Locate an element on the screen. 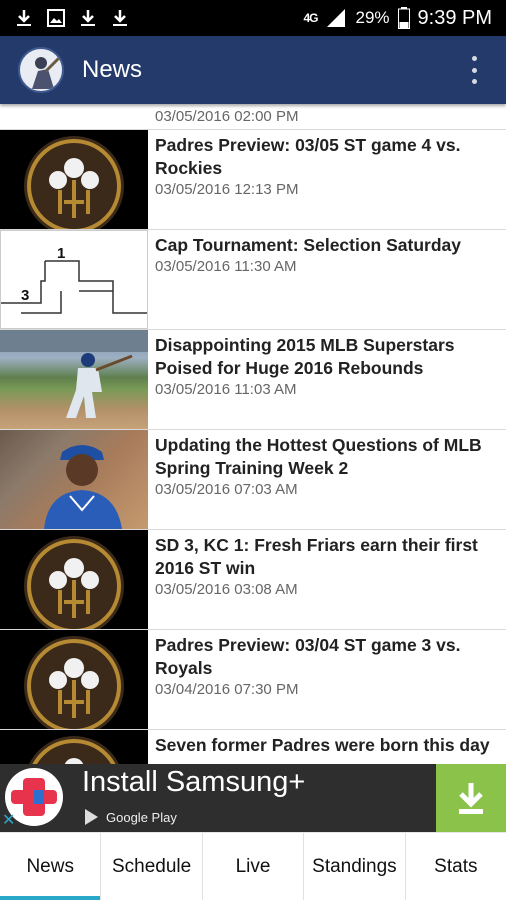  news-date: 03/05/2016 07:03 AM is located at coordinates (226, 489).